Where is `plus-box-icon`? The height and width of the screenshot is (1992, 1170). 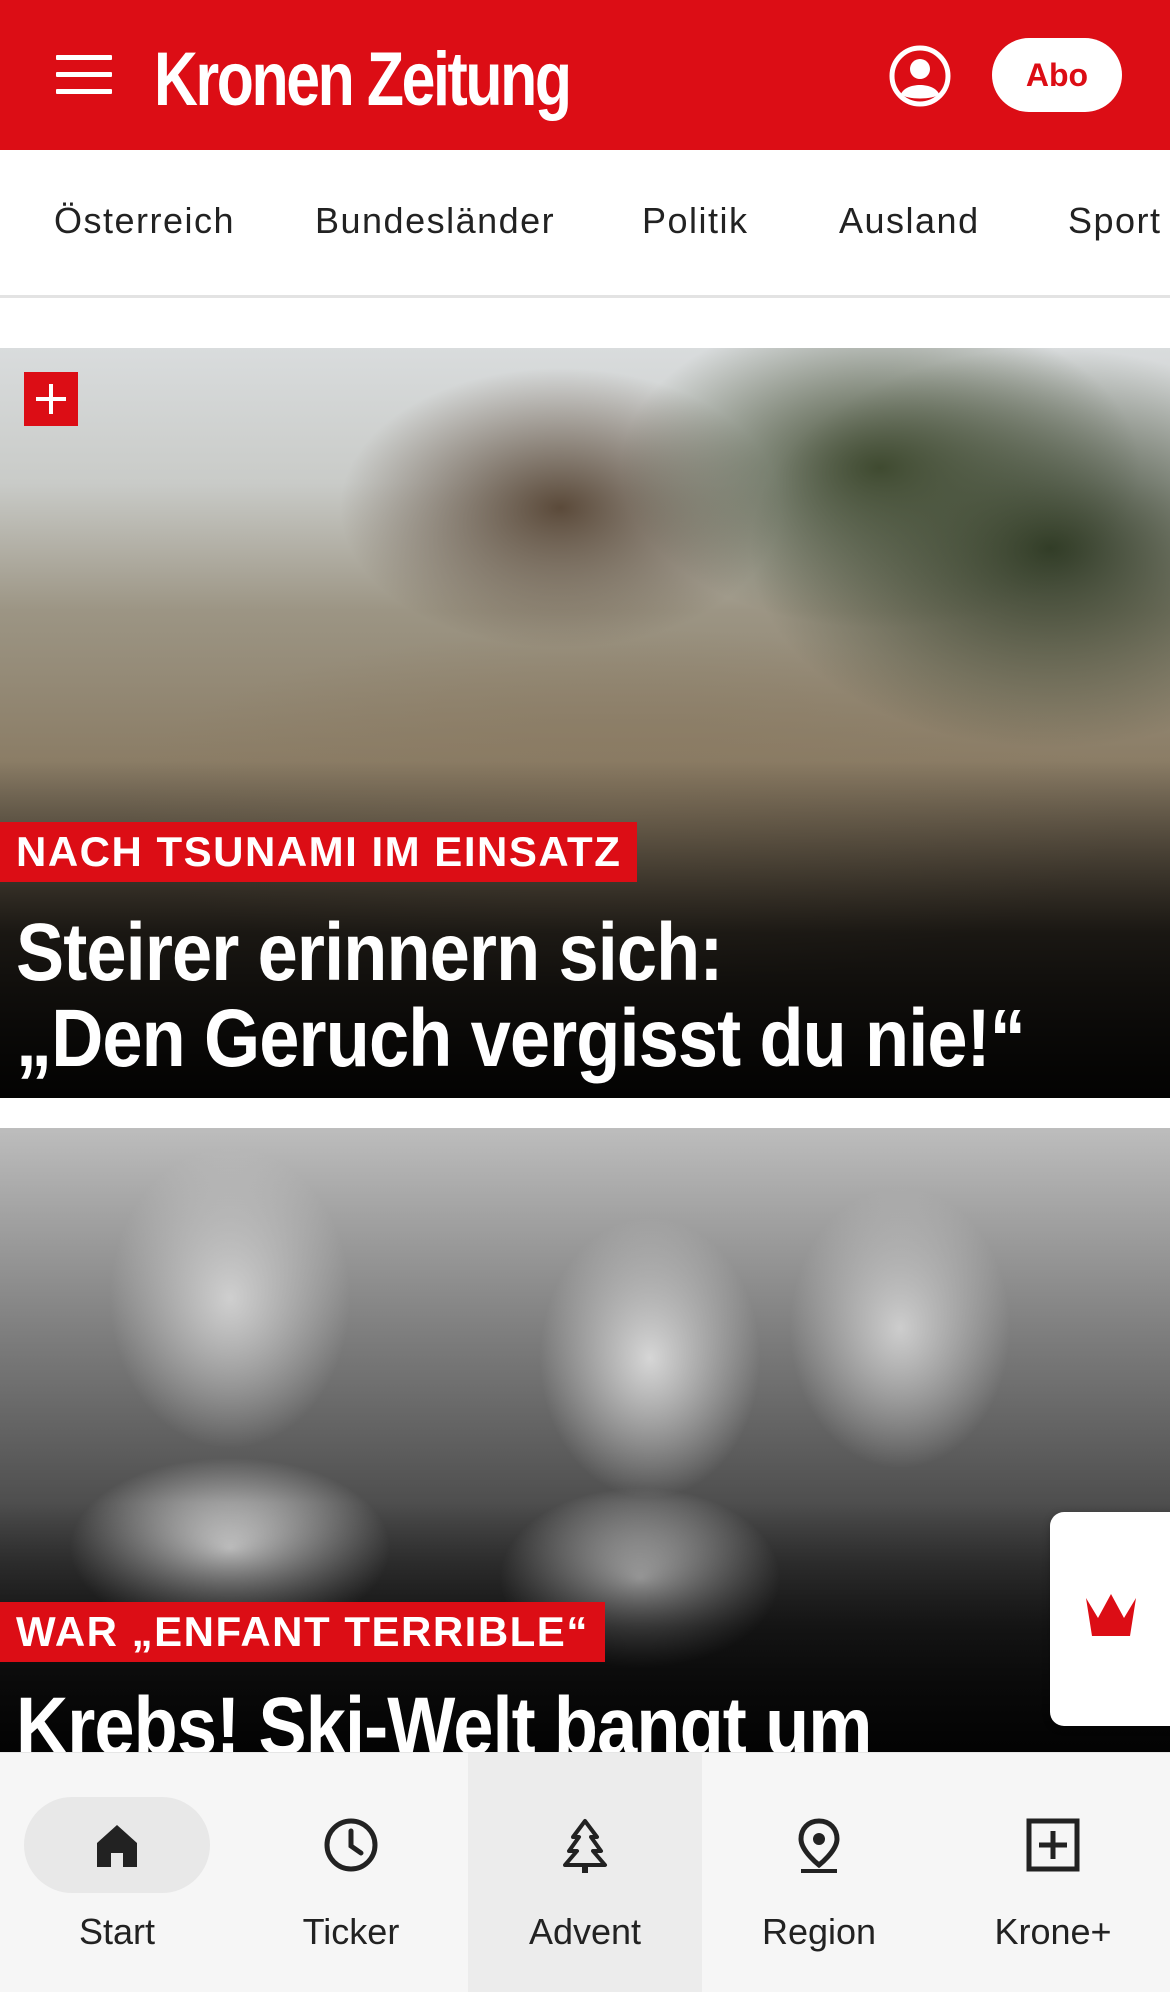
plus-box-icon is located at coordinates (1053, 1845).